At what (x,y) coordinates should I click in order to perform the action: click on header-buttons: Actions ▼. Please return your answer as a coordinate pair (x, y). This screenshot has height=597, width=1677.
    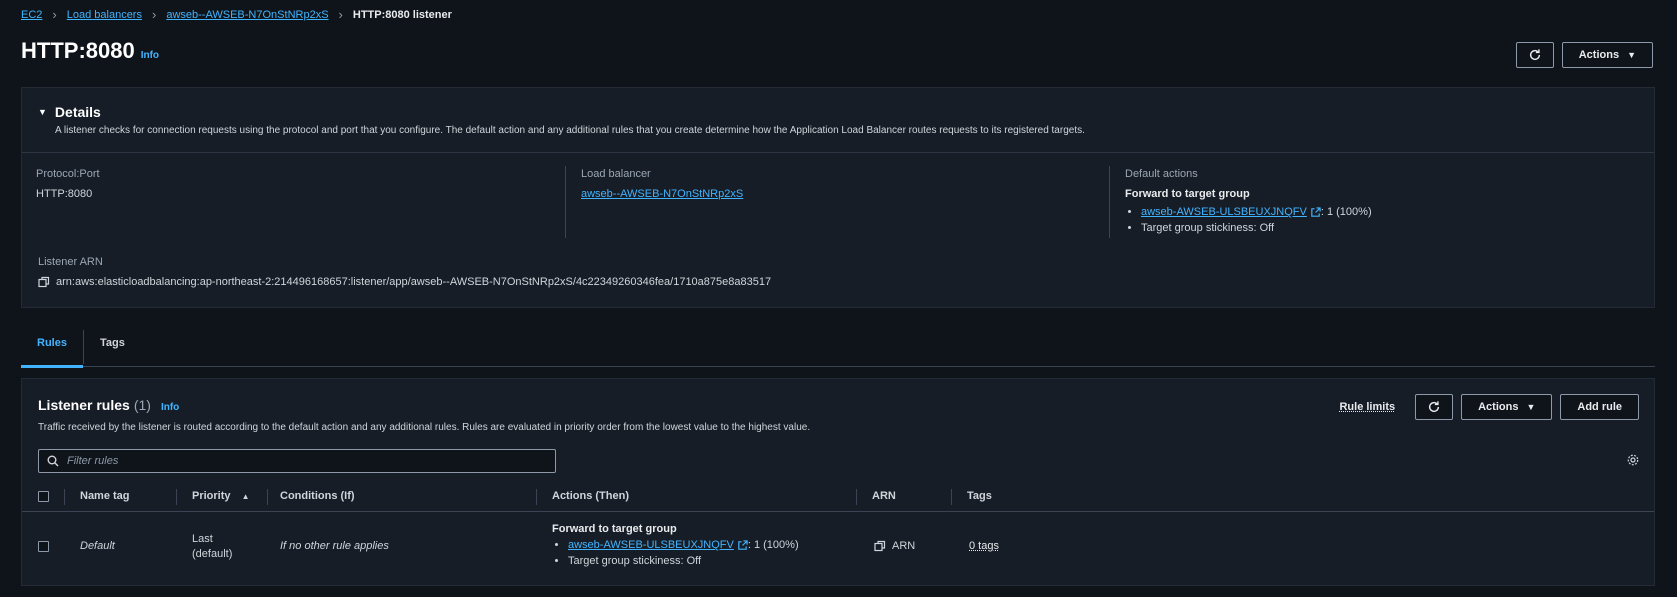
    Looking at the image, I should click on (1584, 55).